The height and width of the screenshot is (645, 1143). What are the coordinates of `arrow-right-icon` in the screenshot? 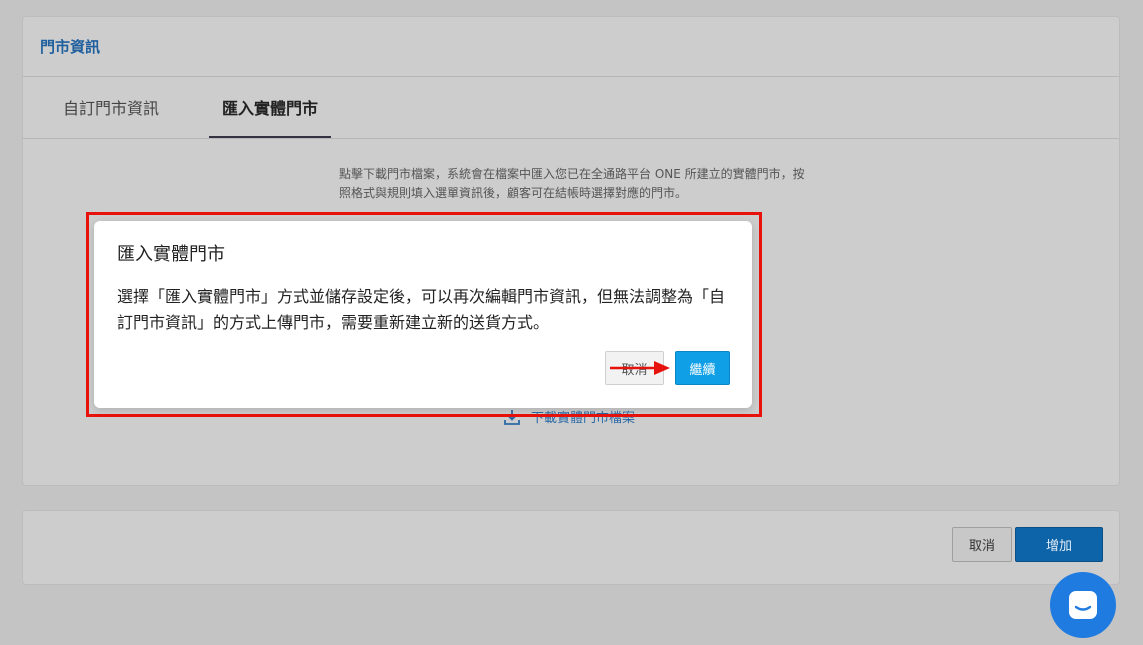 It's located at (640, 368).